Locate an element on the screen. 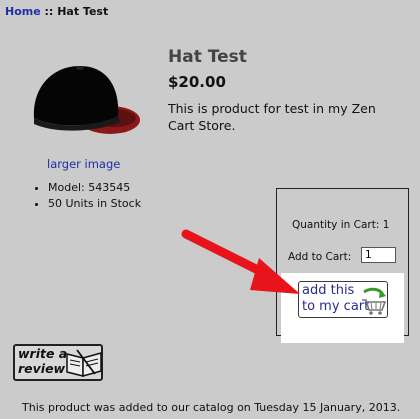 This screenshot has width=420, height=419. detail-stock: 50 Units in Stock is located at coordinates (94, 204).